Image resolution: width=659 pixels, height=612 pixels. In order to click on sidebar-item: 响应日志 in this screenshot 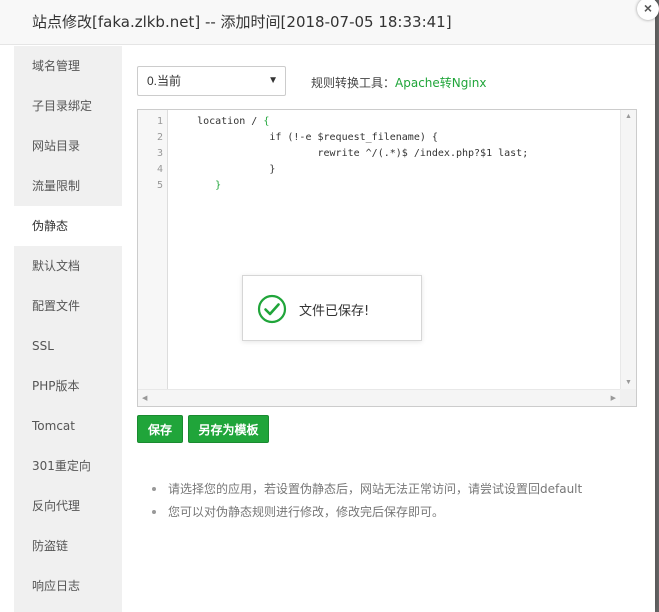, I will do `click(68, 586)`.